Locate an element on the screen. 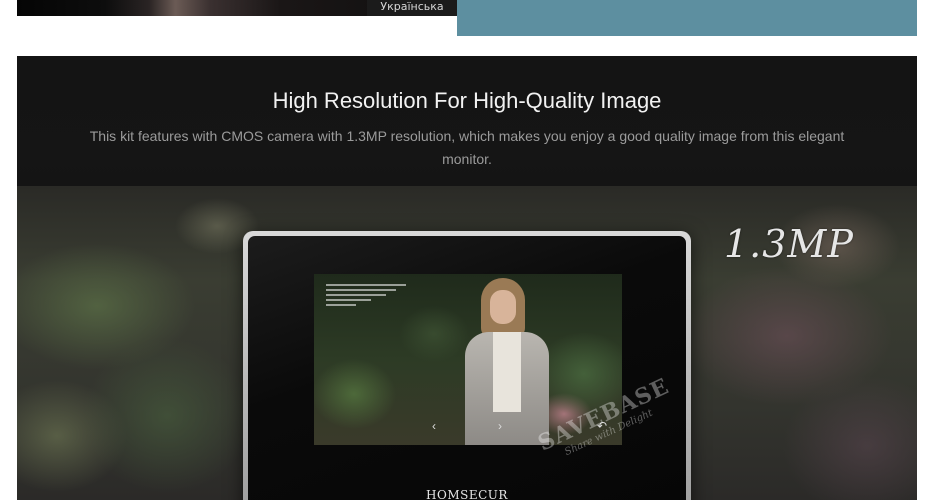 This screenshot has width=950, height=500. camera-image-person is located at coordinates (509, 359).